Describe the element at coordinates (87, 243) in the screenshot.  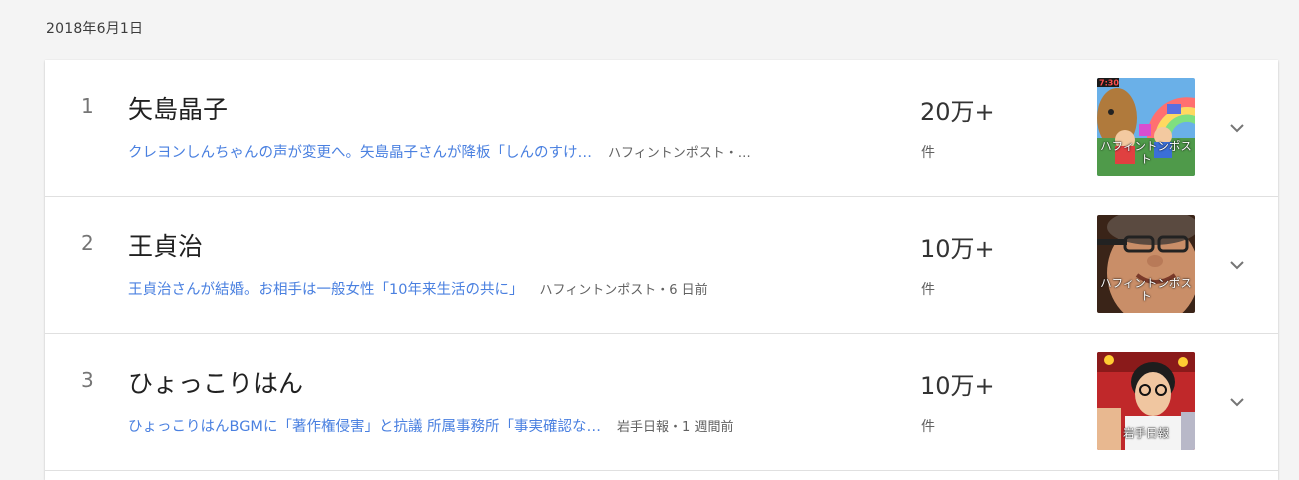
I see `trend-rank: 2` at that location.